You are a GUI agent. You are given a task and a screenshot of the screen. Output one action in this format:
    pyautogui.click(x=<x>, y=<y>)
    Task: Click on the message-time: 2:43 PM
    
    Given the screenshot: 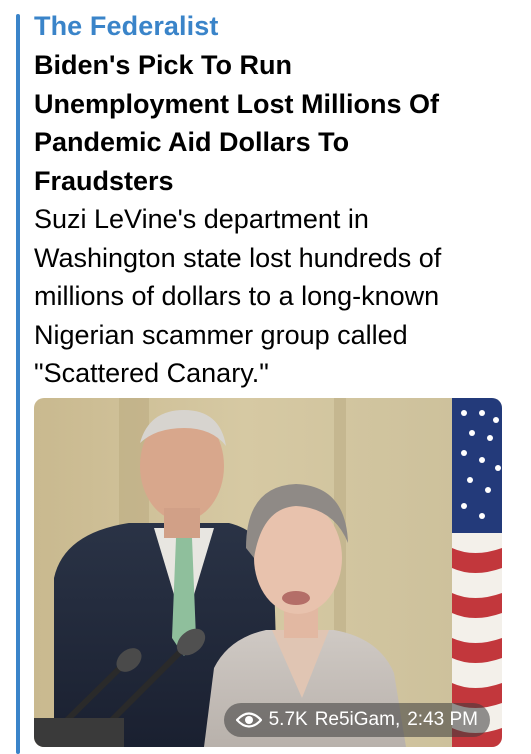 What is the action you would take?
    pyautogui.click(x=442, y=719)
    